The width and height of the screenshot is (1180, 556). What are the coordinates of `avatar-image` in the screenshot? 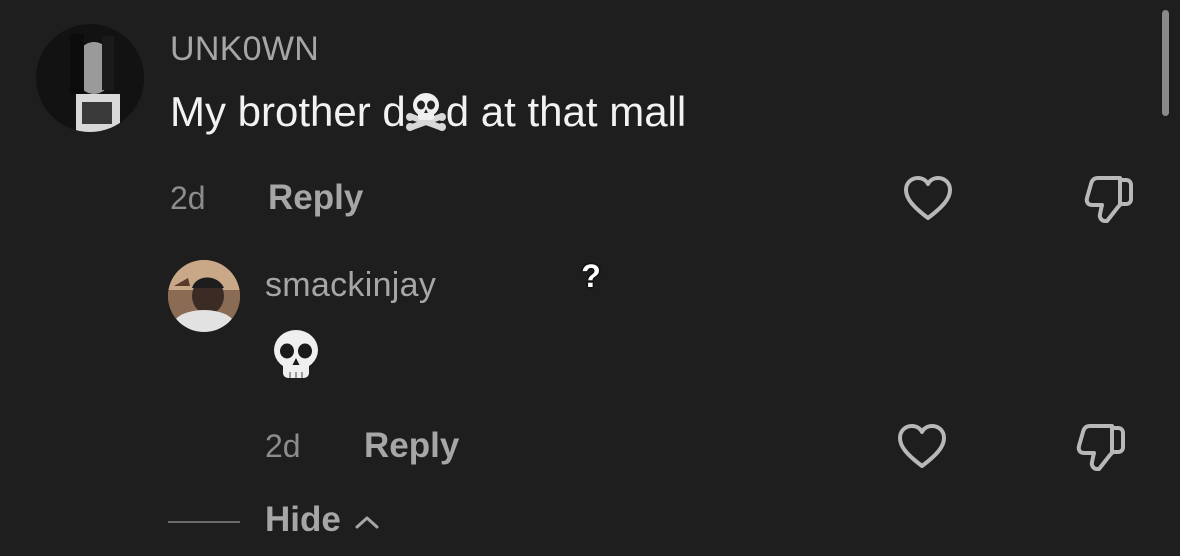 It's located at (90, 78).